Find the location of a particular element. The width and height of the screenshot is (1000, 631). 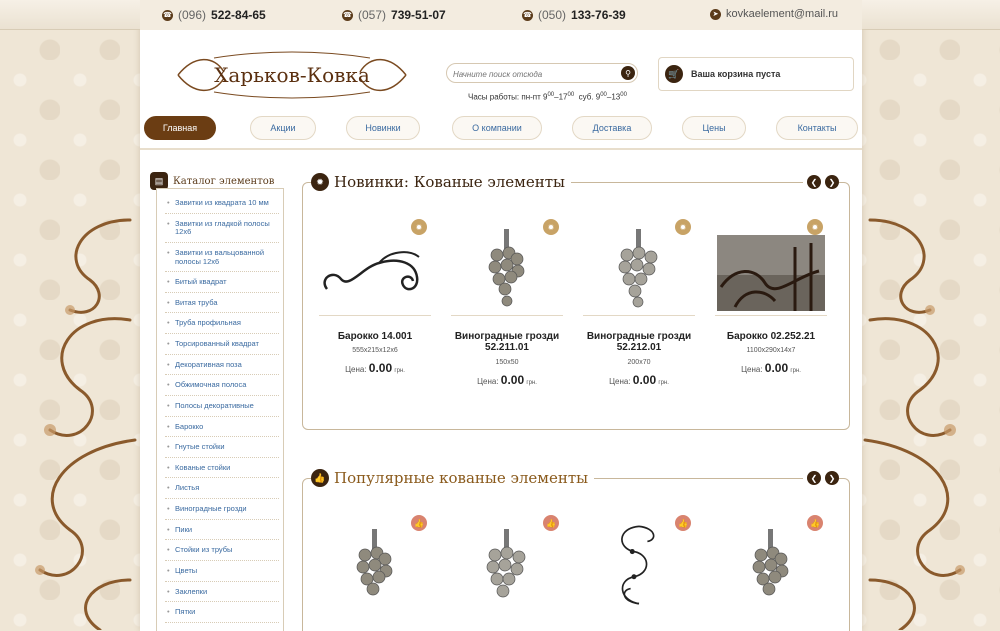

nav-contacts: Контакты is located at coordinates (817, 128).